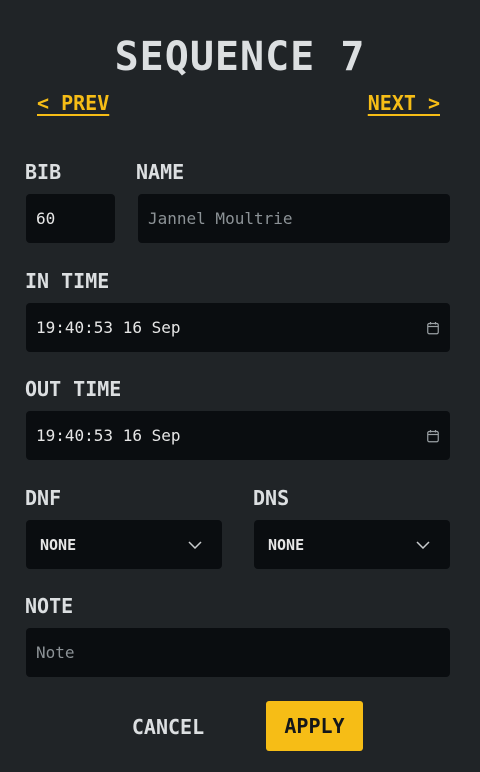  I want to click on dnf-value: NONE, so click(58, 544).